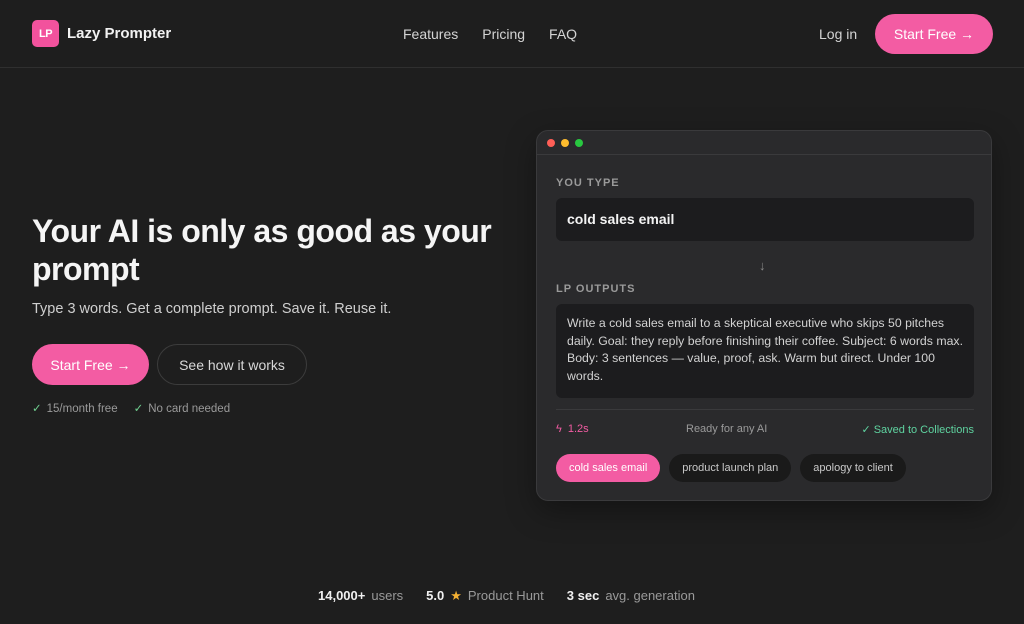 This screenshot has width=1024, height=624. I want to click on stat-users-label: users, so click(387, 595).